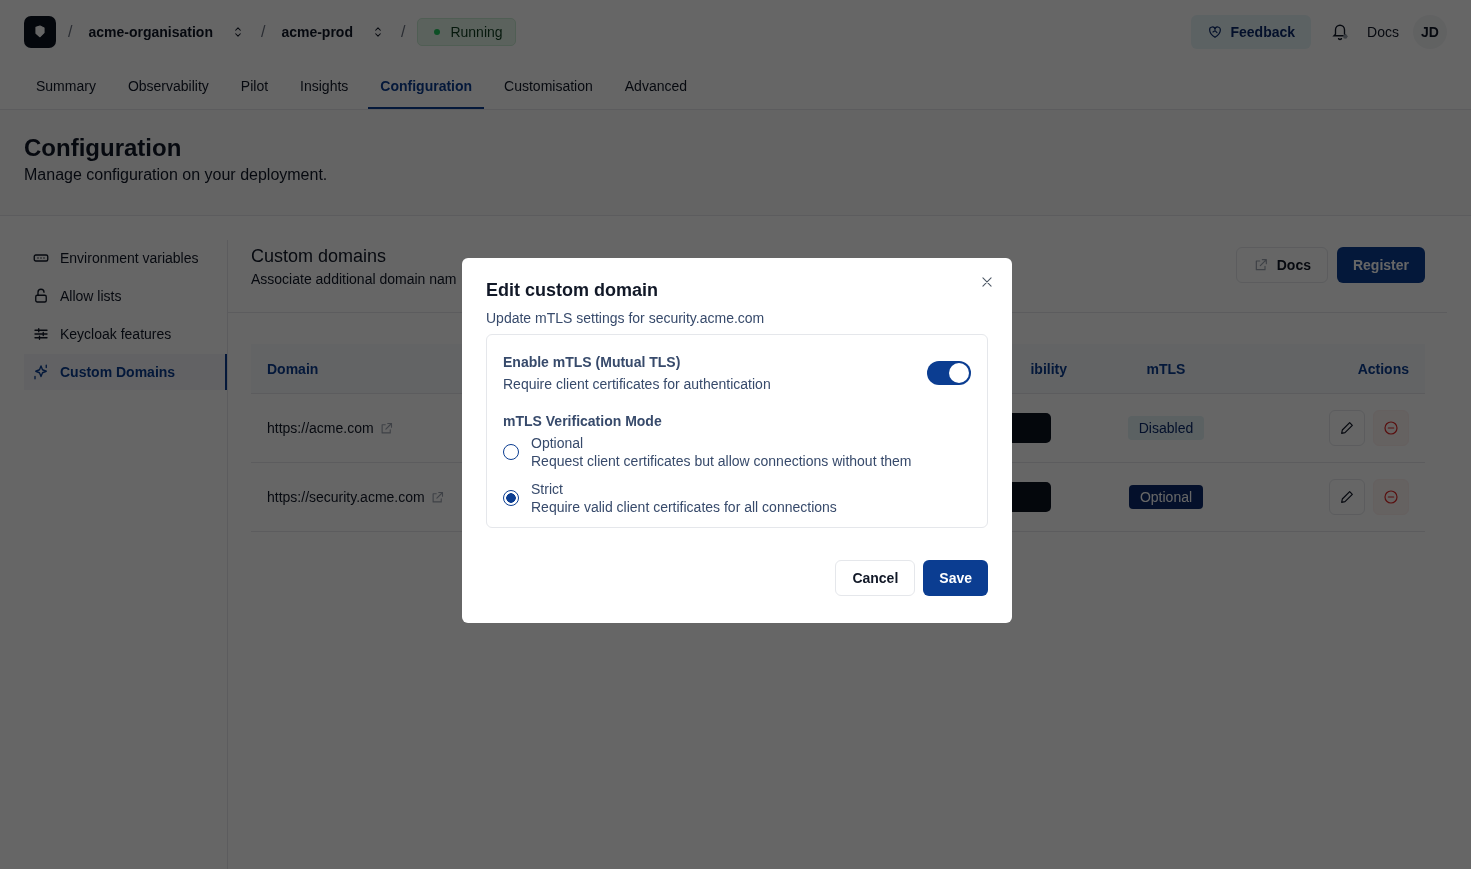  Describe the element at coordinates (476, 32) in the screenshot. I see `status-label: Running` at that location.